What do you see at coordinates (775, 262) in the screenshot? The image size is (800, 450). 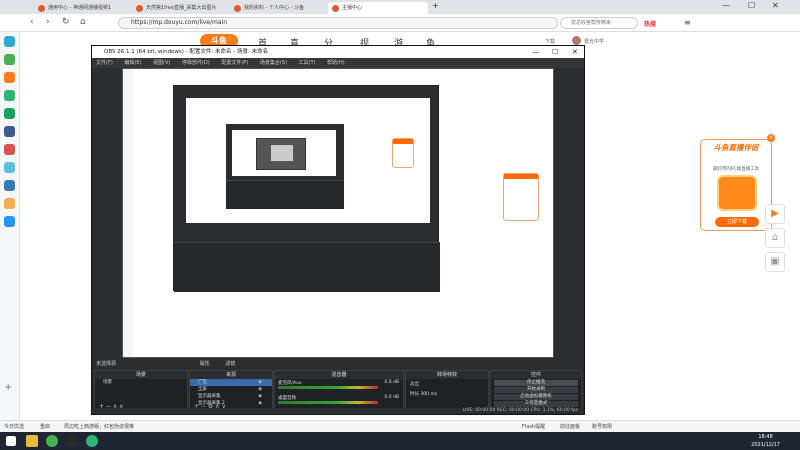 I see `screen-side-icon: ▣` at bounding box center [775, 262].